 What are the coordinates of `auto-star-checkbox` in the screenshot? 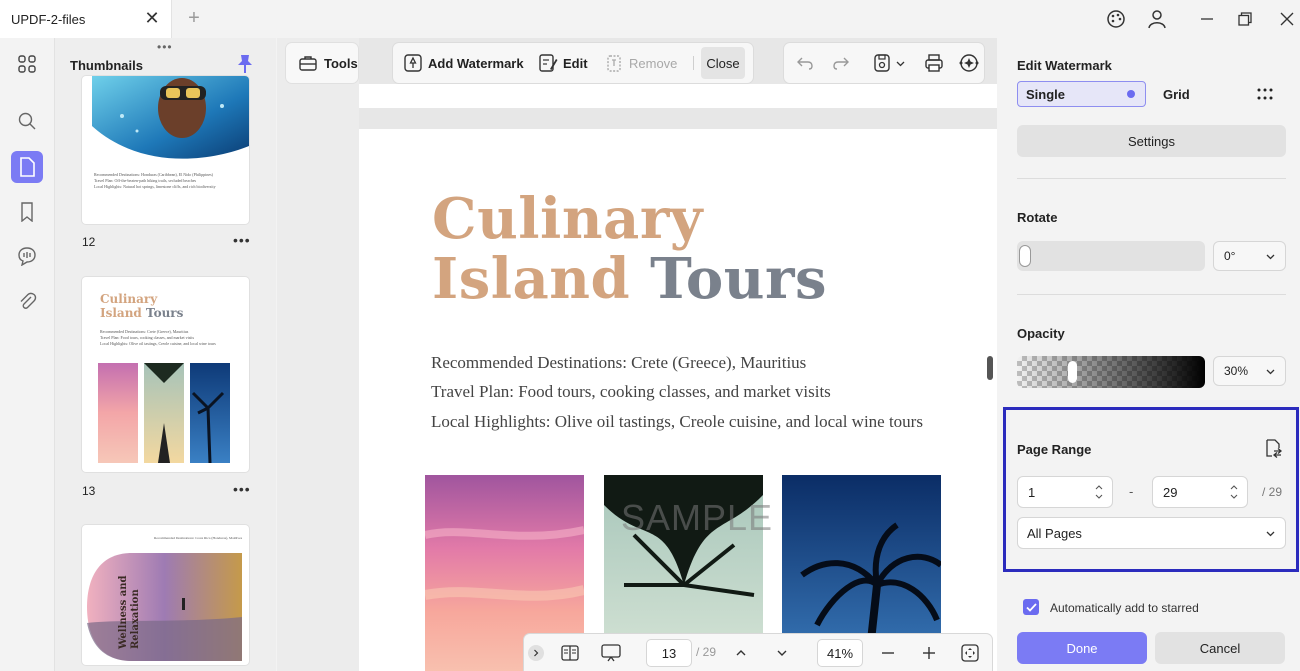 It's located at (1031, 607).